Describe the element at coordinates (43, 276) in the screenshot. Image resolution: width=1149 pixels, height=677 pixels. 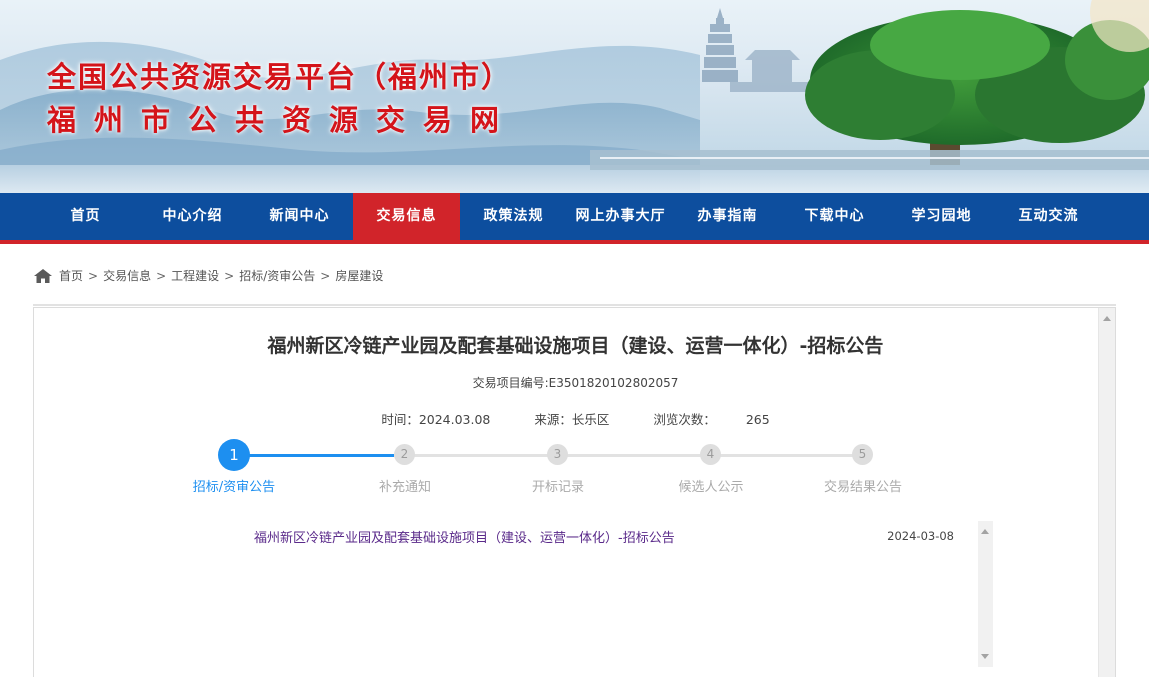
I see `home-icon` at that location.